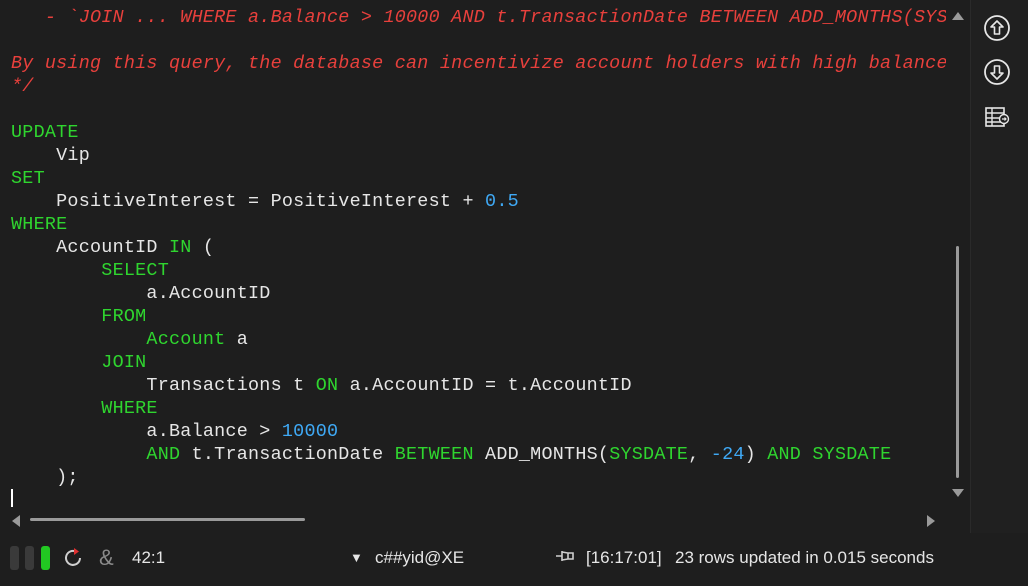 This screenshot has height=586, width=1028. Describe the element at coordinates (997, 28) in the screenshot. I see `scroll-up-circle-icon` at that location.